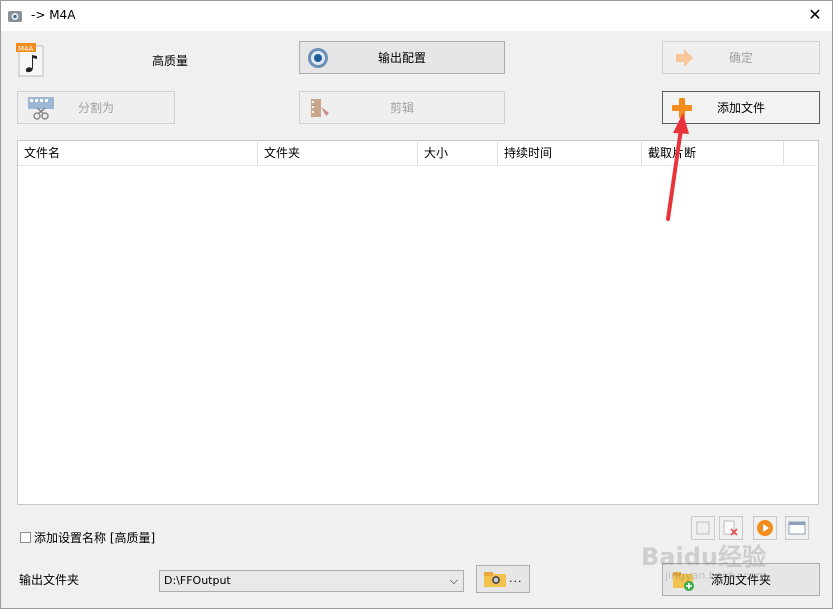 This screenshot has width=833, height=609. I want to click on info-panel-icon, so click(797, 528).